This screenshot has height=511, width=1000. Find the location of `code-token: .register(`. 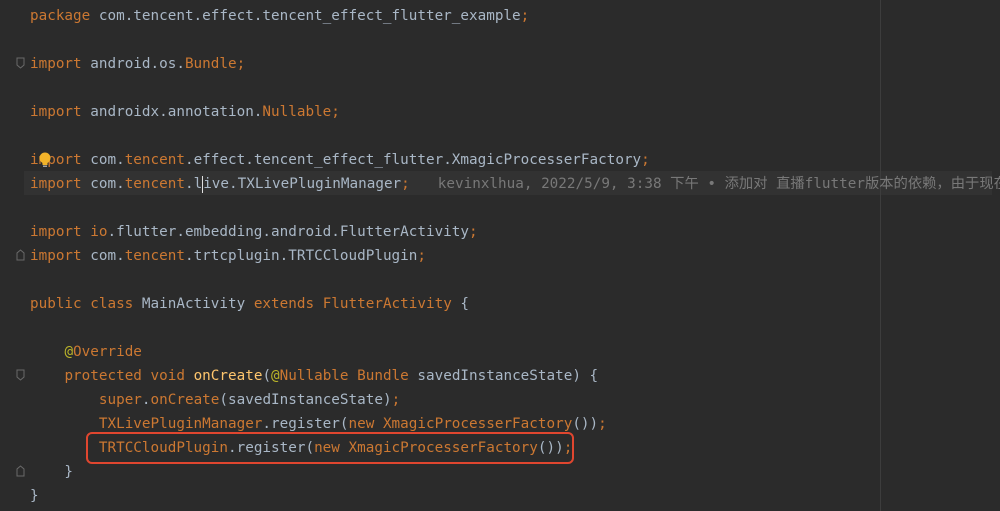

code-token: .register( is located at coordinates (305, 424).